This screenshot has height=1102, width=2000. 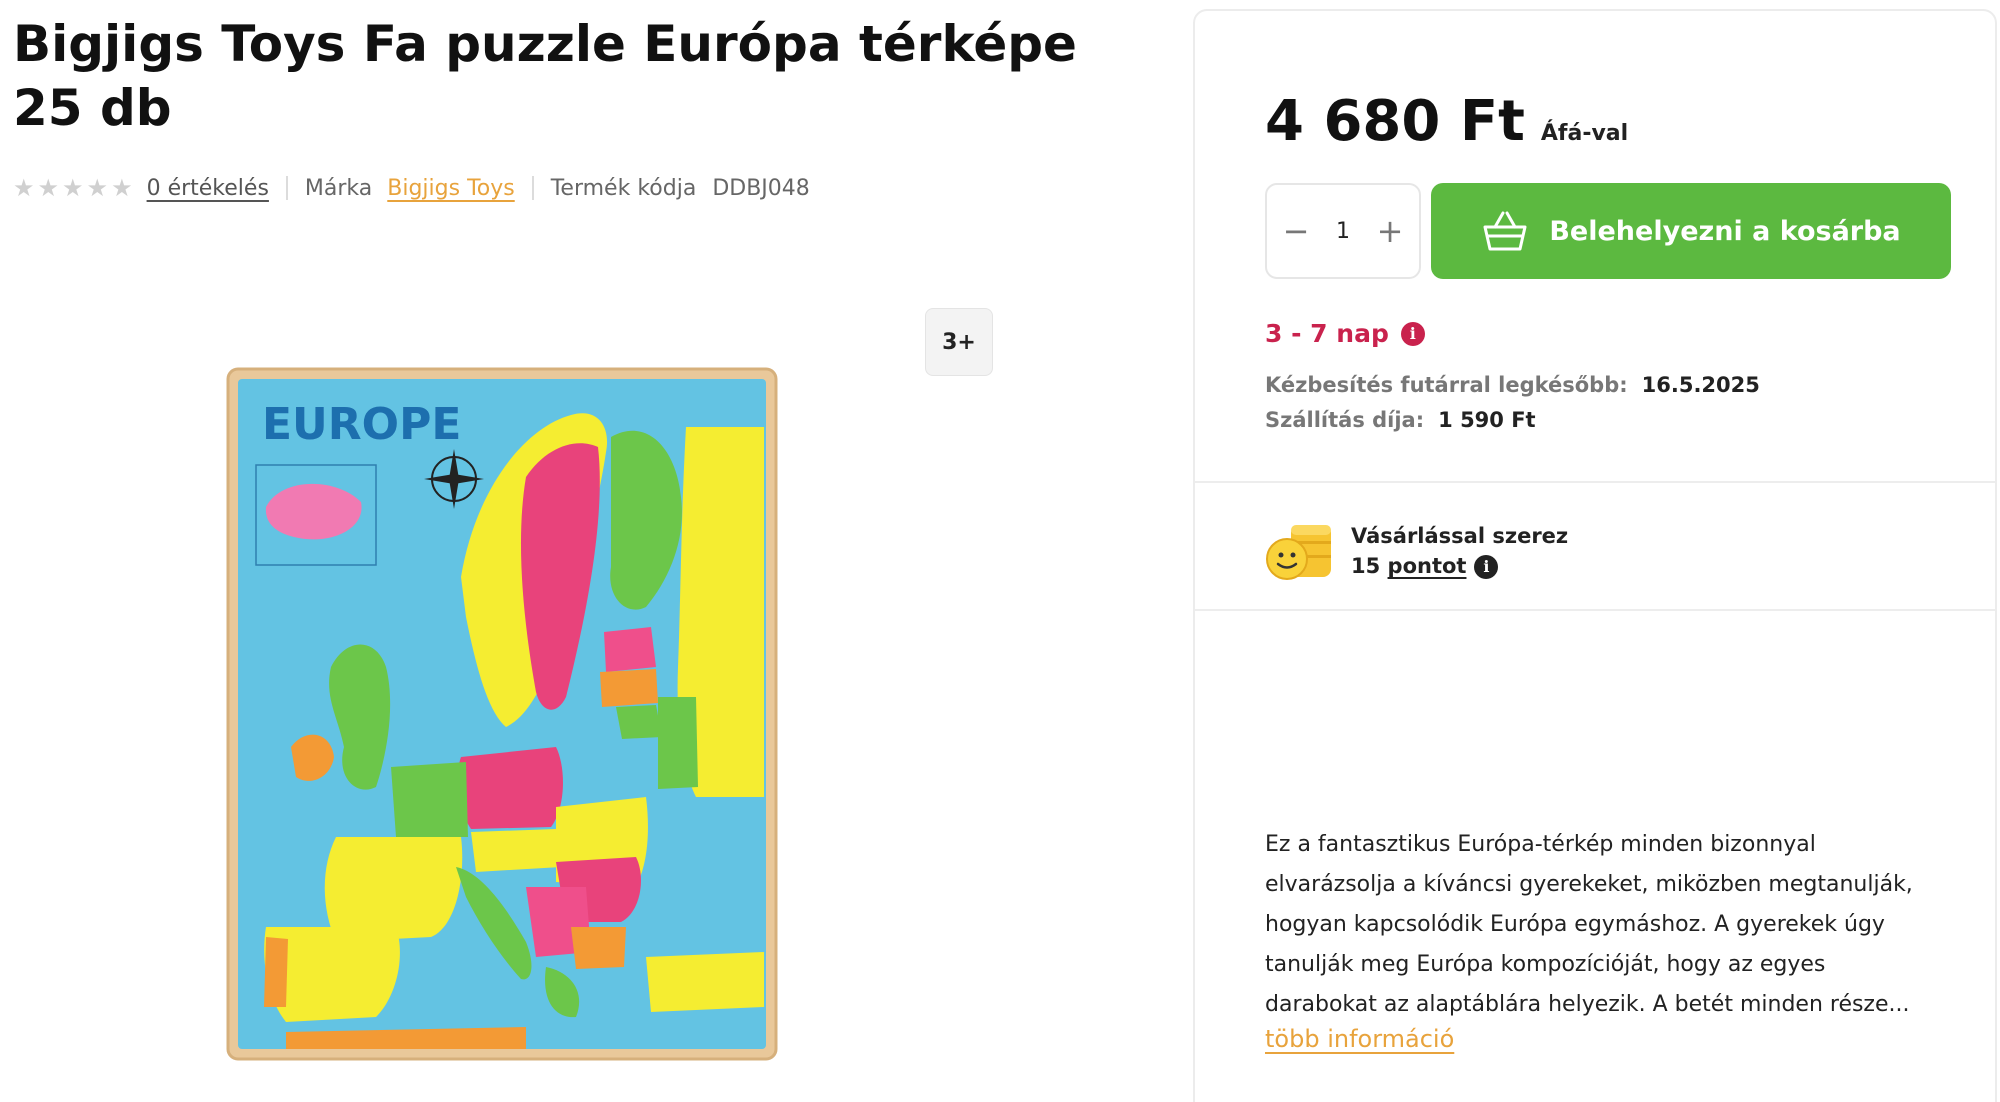 I want to click on map-title: EUROPE, so click(x=361, y=424).